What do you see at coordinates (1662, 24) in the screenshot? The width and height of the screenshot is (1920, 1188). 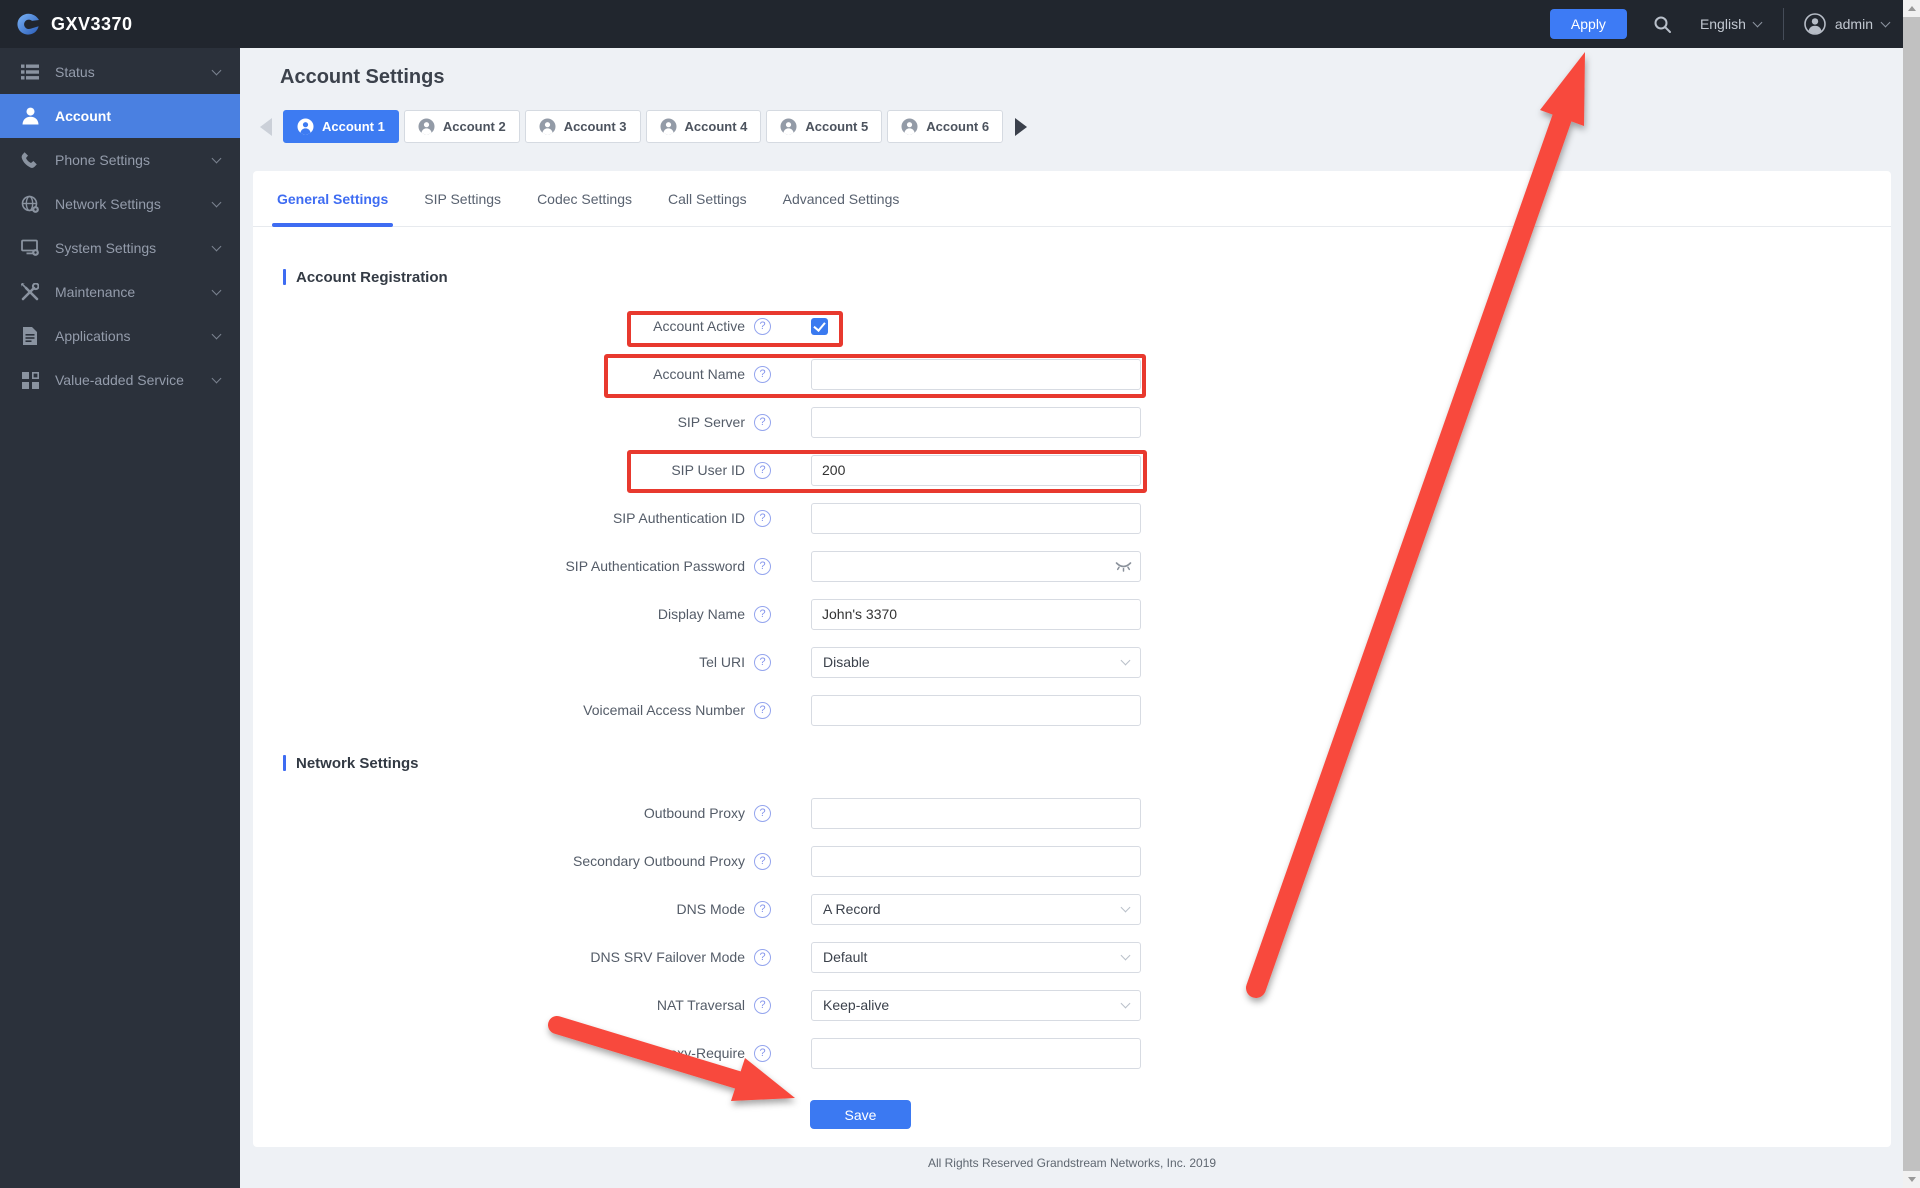 I see `search-icon` at bounding box center [1662, 24].